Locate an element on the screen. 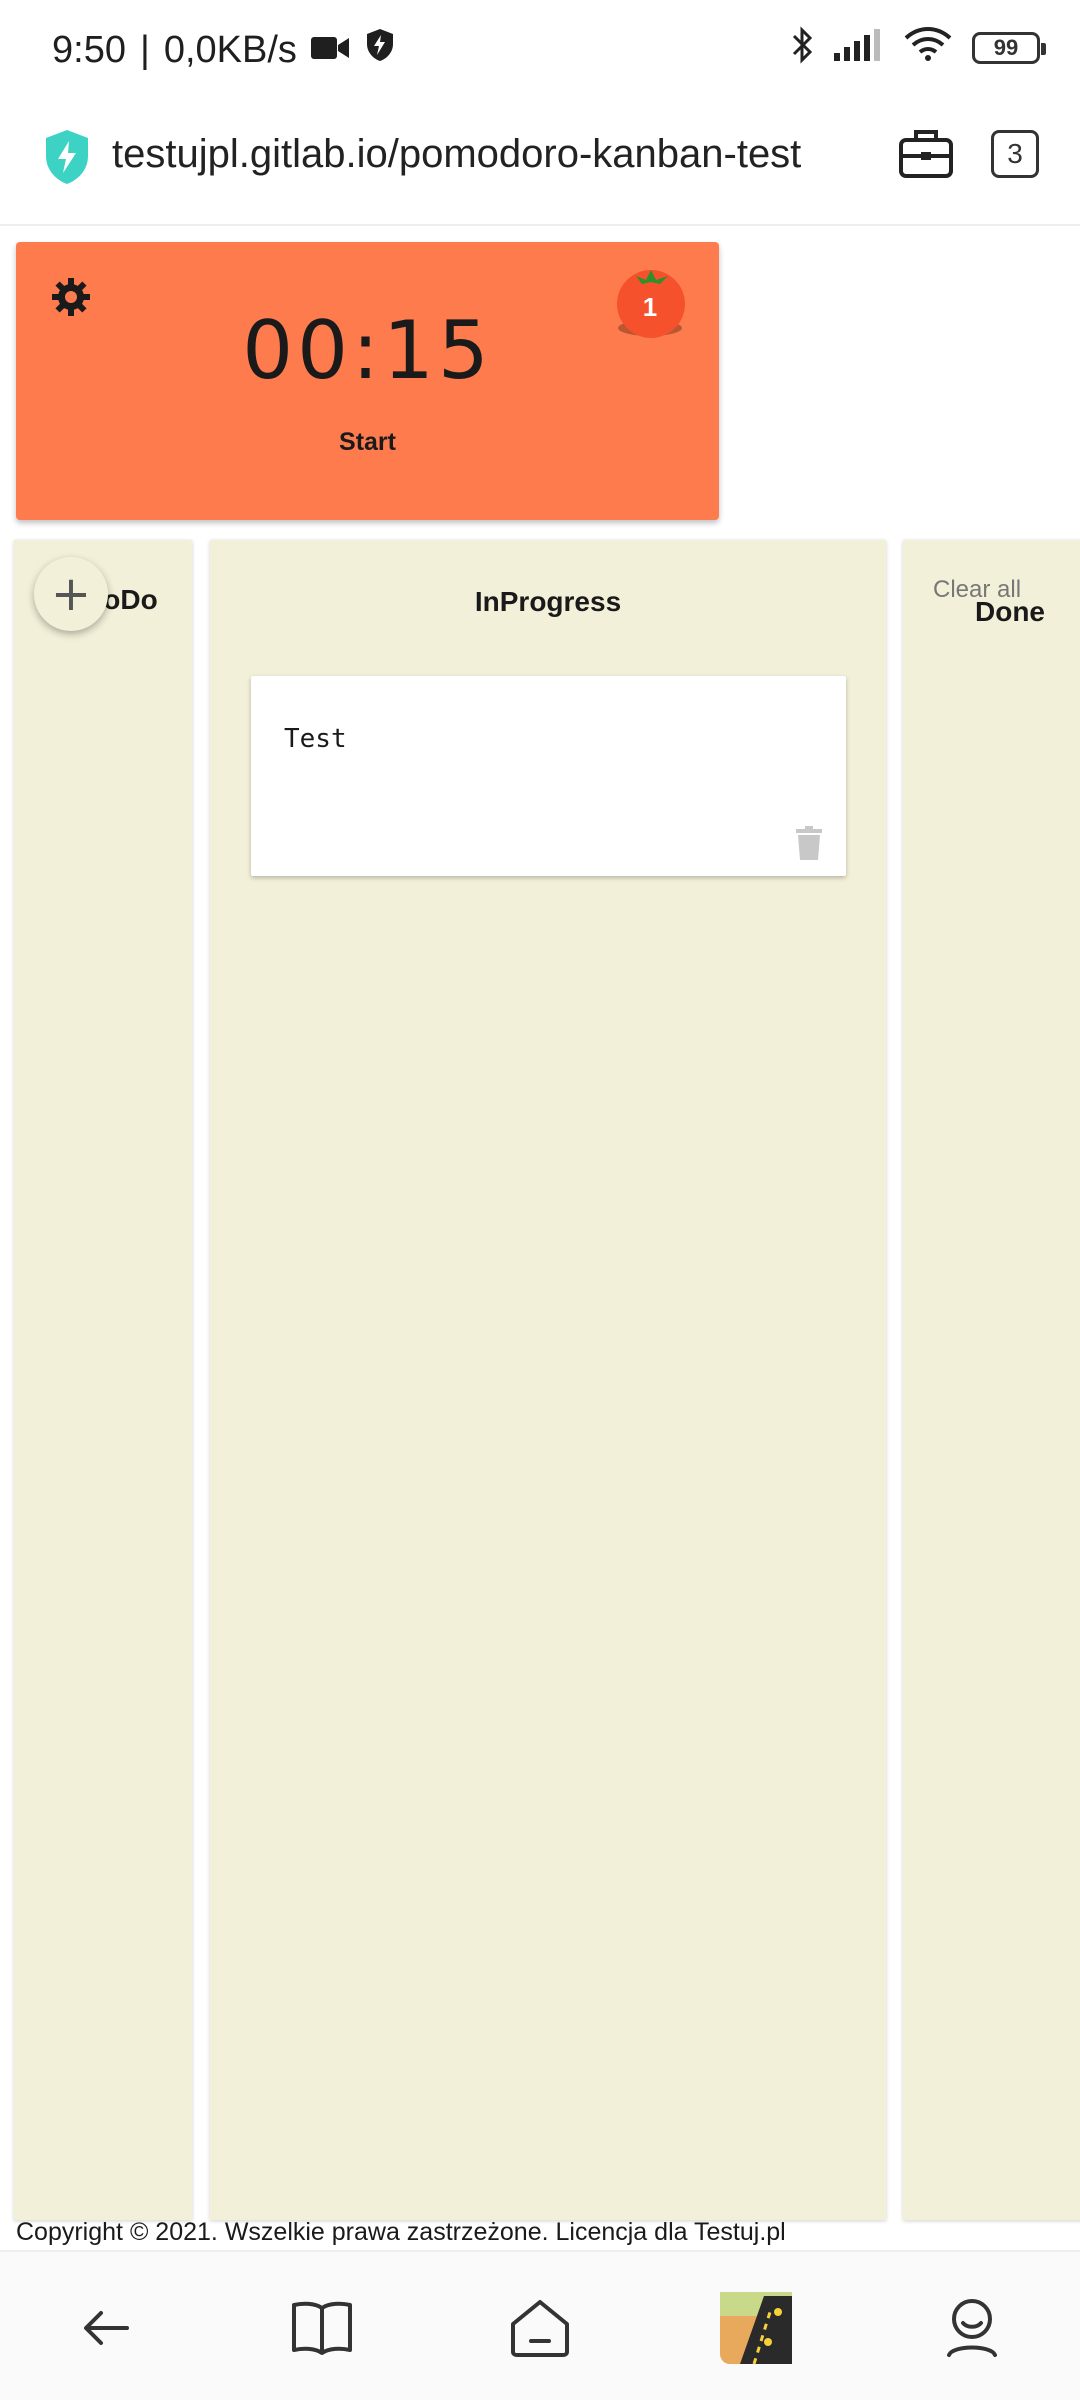  back-arrow-icon is located at coordinates (106, 2328).